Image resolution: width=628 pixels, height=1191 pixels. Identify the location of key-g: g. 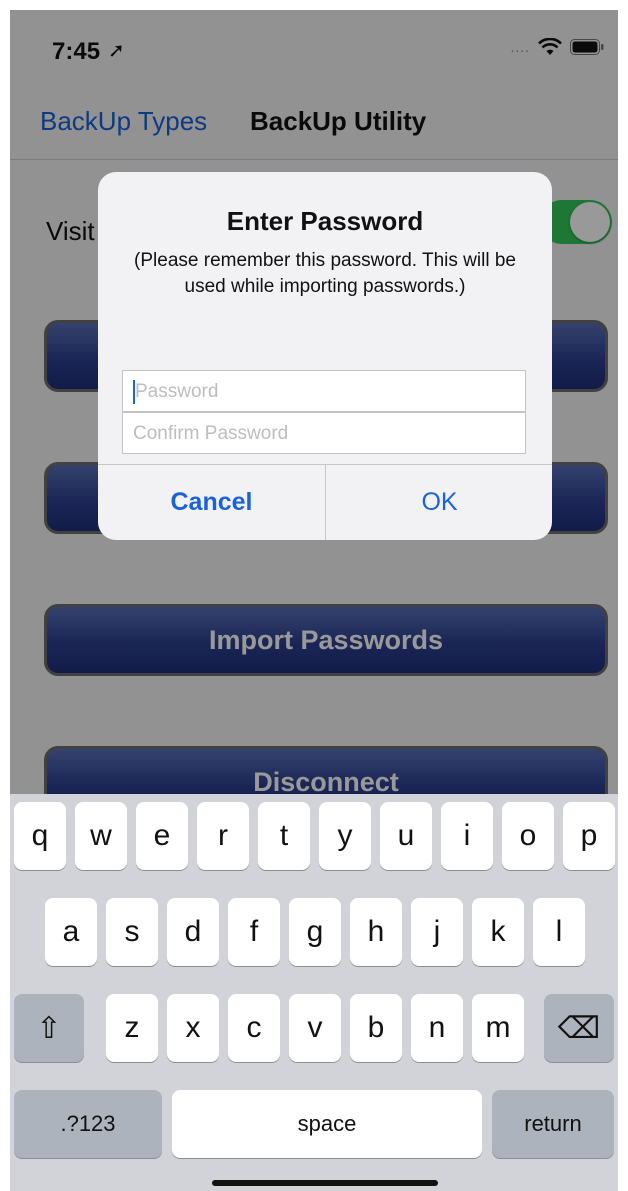
(315, 932).